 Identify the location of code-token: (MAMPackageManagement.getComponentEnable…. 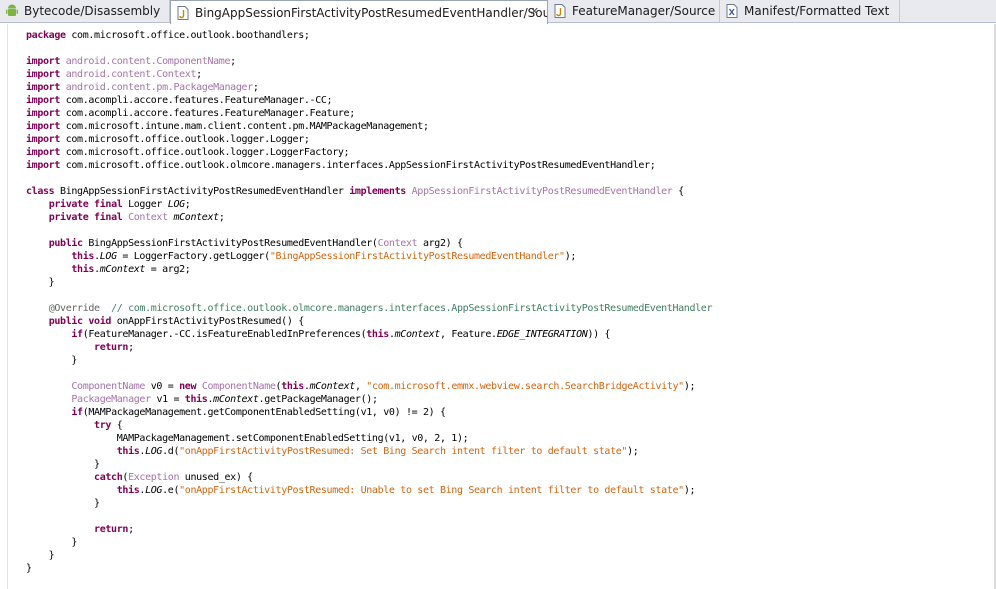
(264, 412).